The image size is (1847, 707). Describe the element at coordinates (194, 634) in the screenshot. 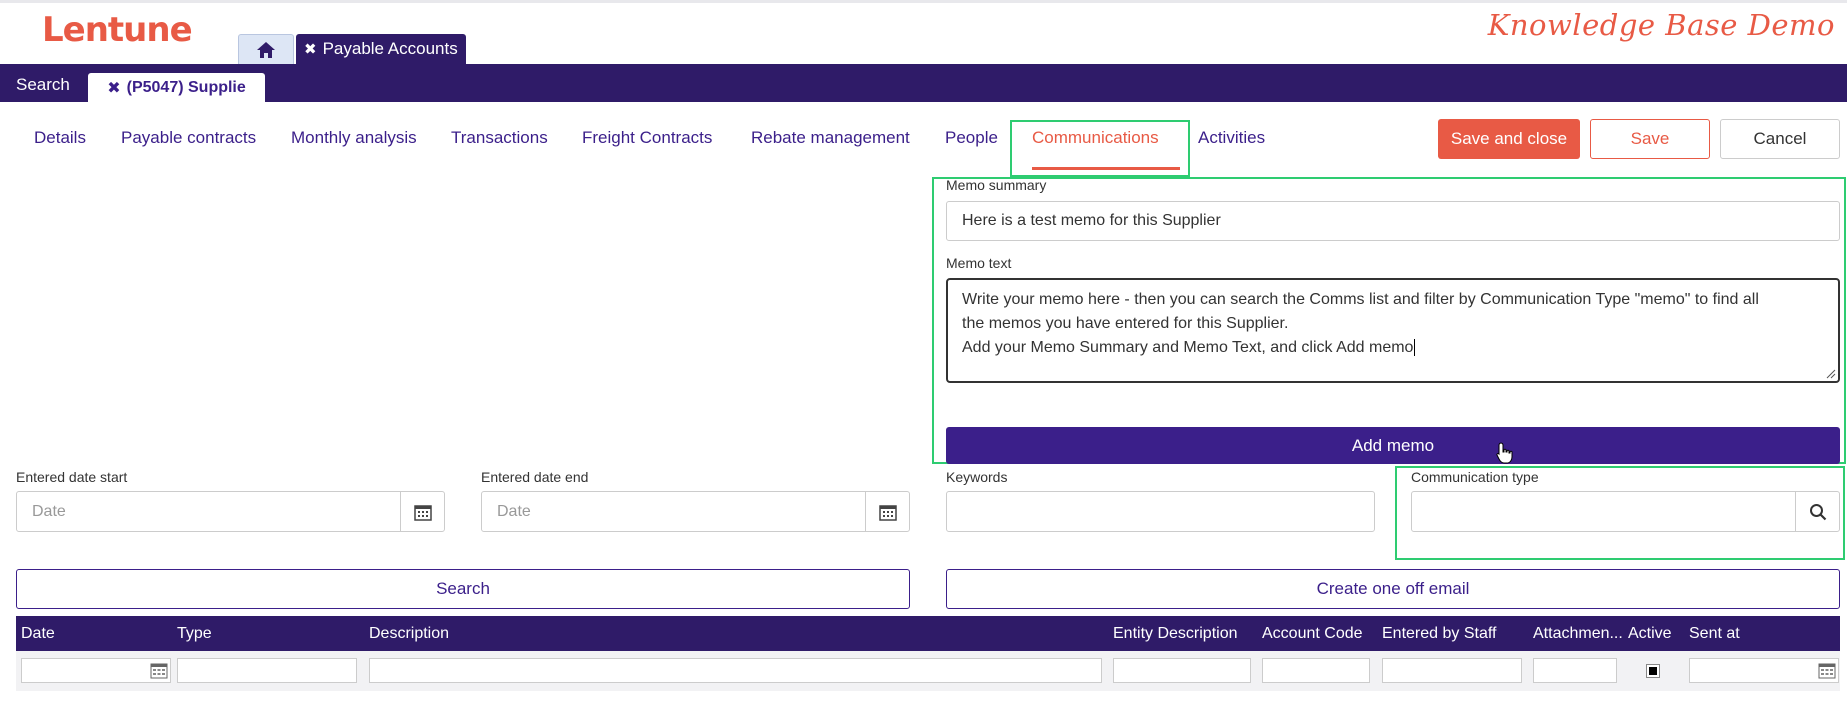

I see `column-header-type: Type` at that location.